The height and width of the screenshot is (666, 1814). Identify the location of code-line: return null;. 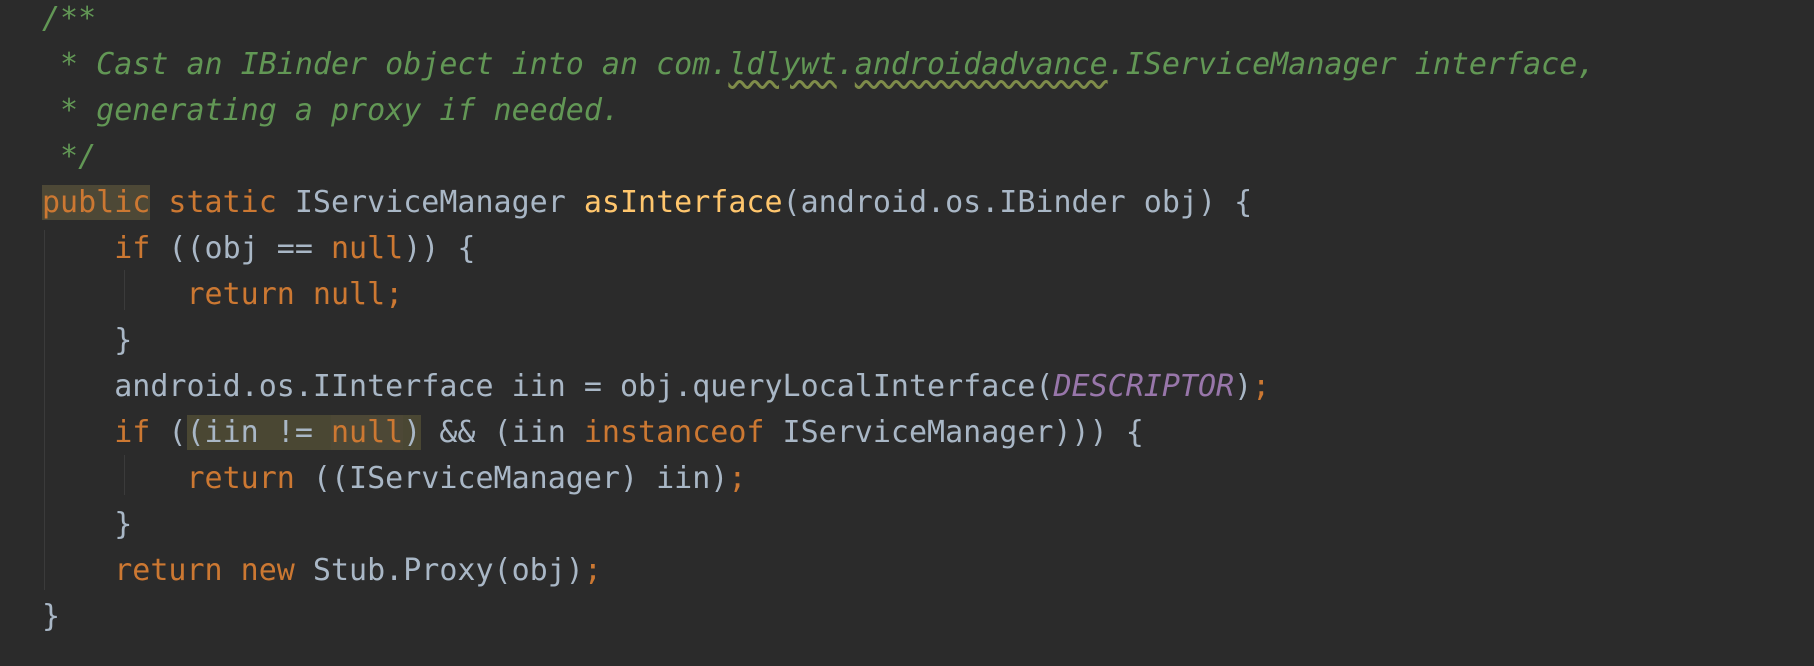
(223, 295).